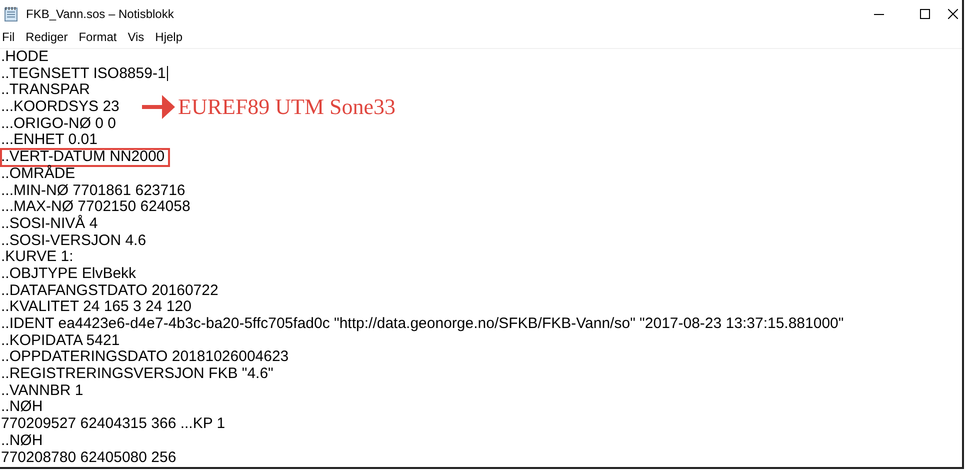 The height and width of the screenshot is (471, 966). I want to click on text-line: ..KVALITET 24 165 3 24 120, so click(96, 307).